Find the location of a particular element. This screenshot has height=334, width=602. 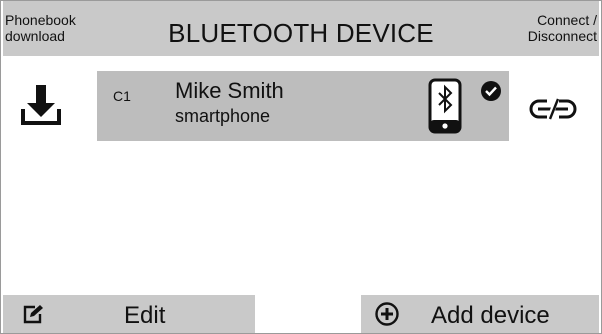

edit-icon is located at coordinates (34, 314).